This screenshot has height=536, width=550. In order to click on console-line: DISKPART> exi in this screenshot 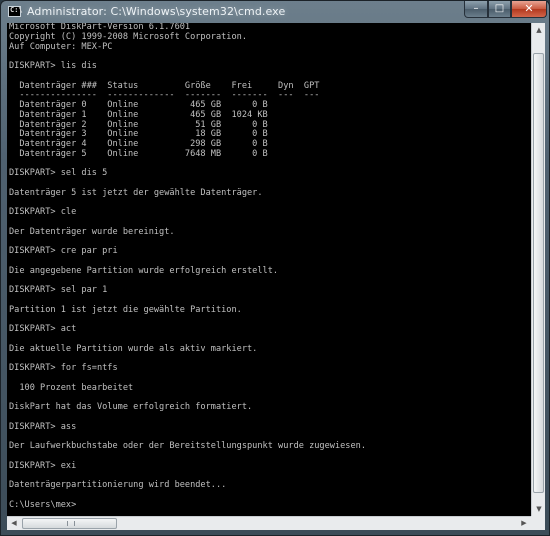, I will do `click(43, 465)`.